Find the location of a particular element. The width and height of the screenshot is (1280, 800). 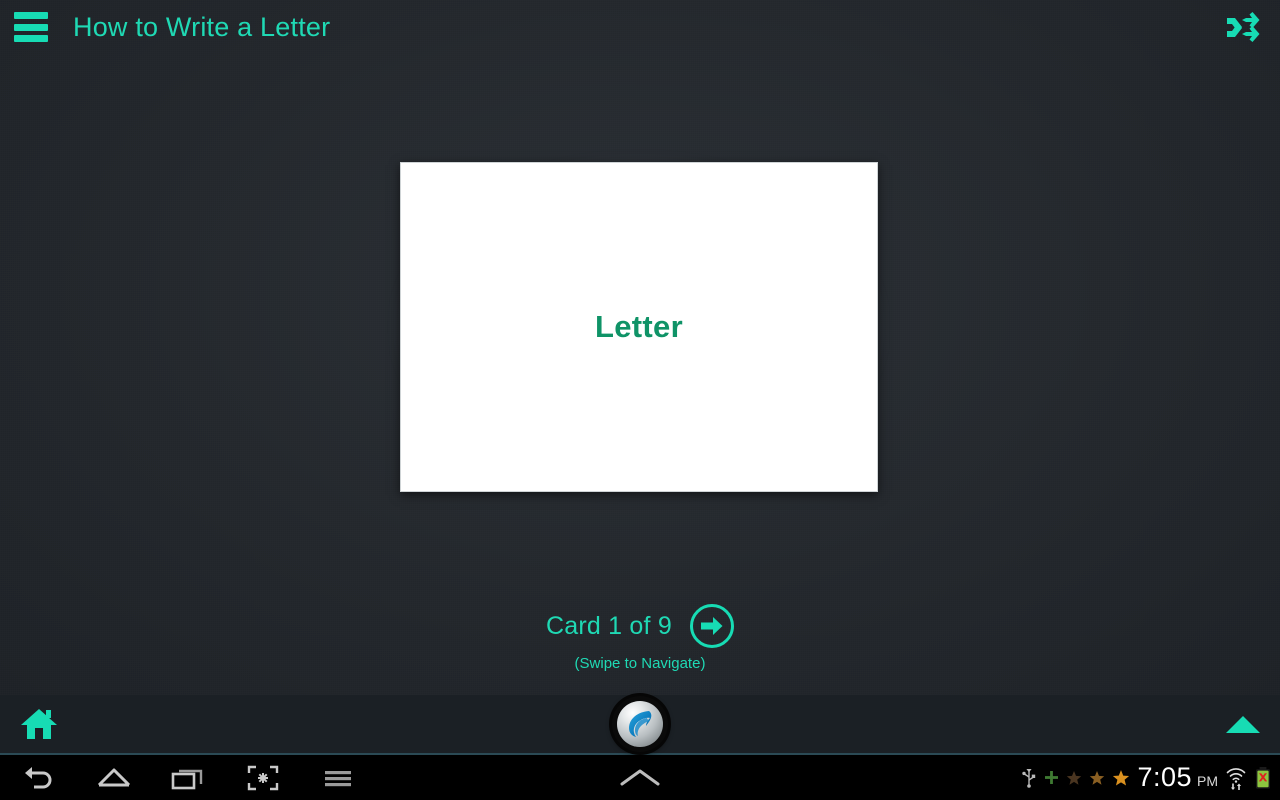

orb-inner is located at coordinates (640, 724).